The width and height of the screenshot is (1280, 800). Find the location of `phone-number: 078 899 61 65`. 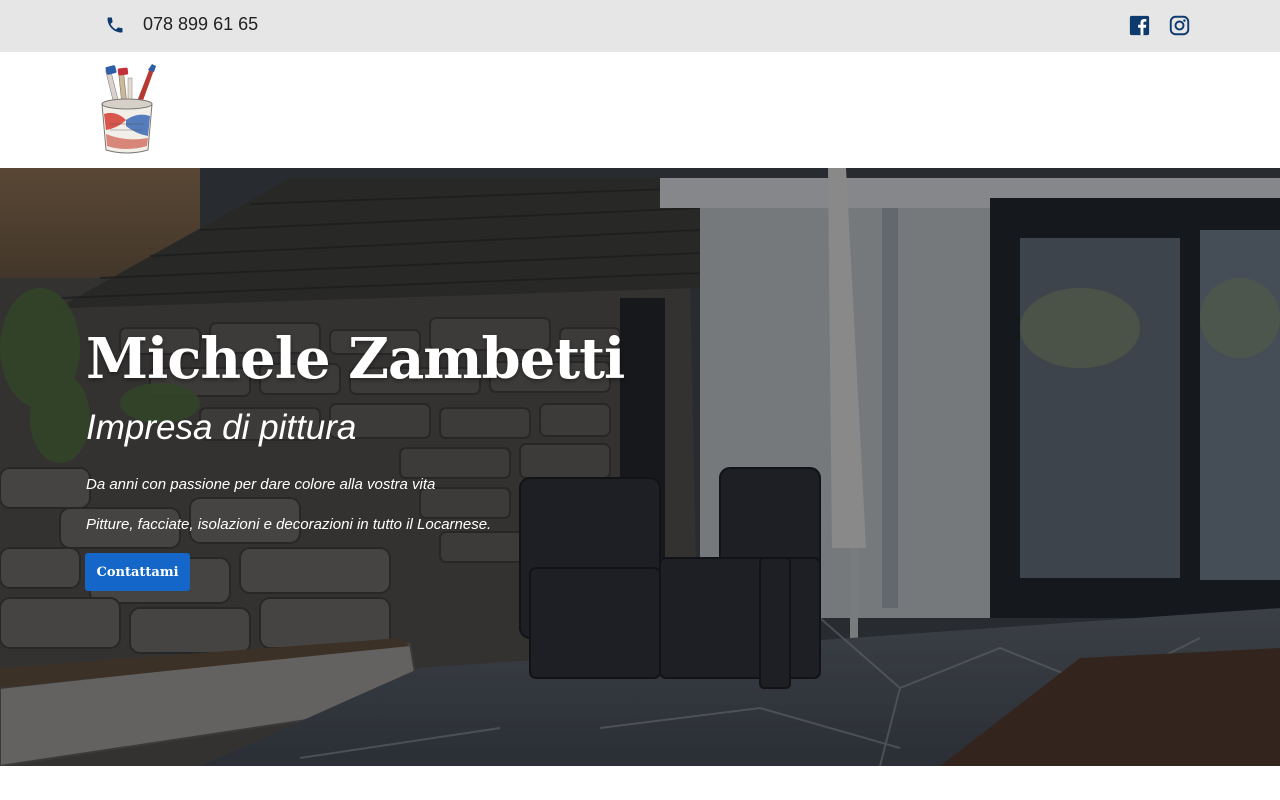

phone-number: 078 899 61 65 is located at coordinates (201, 24).